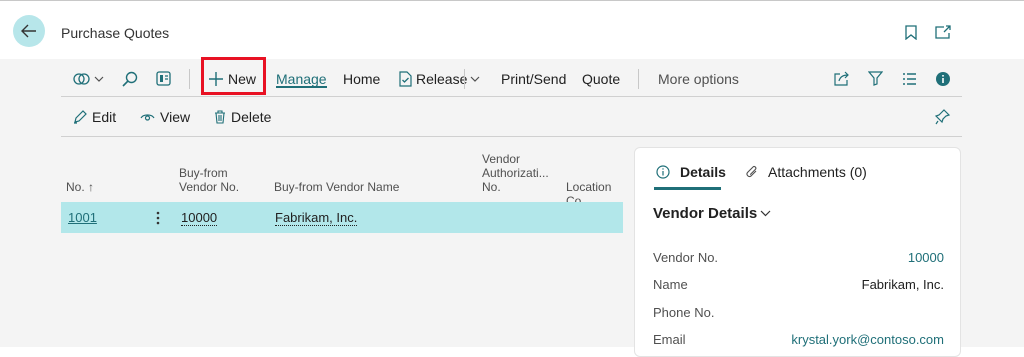 This screenshot has height=357, width=1024. I want to click on list-view-icon, so click(909, 78).